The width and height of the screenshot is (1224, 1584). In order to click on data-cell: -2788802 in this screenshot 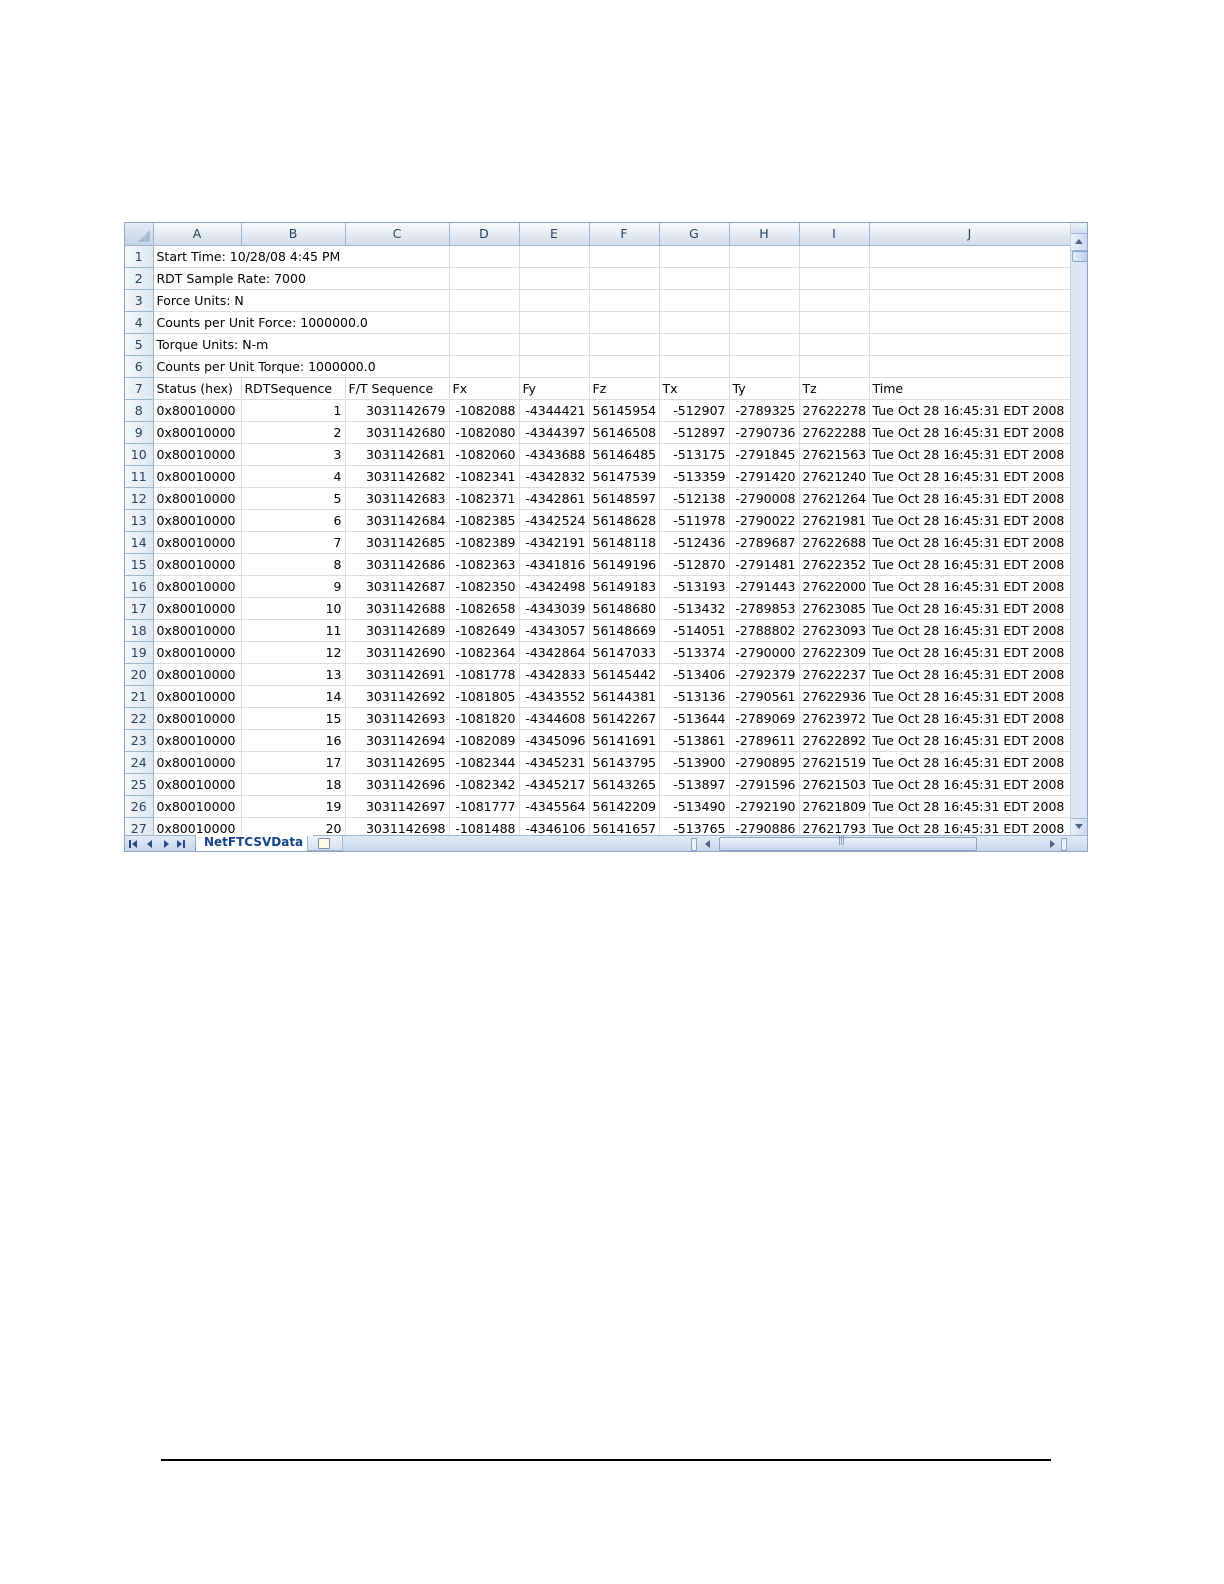, I will do `click(764, 630)`.